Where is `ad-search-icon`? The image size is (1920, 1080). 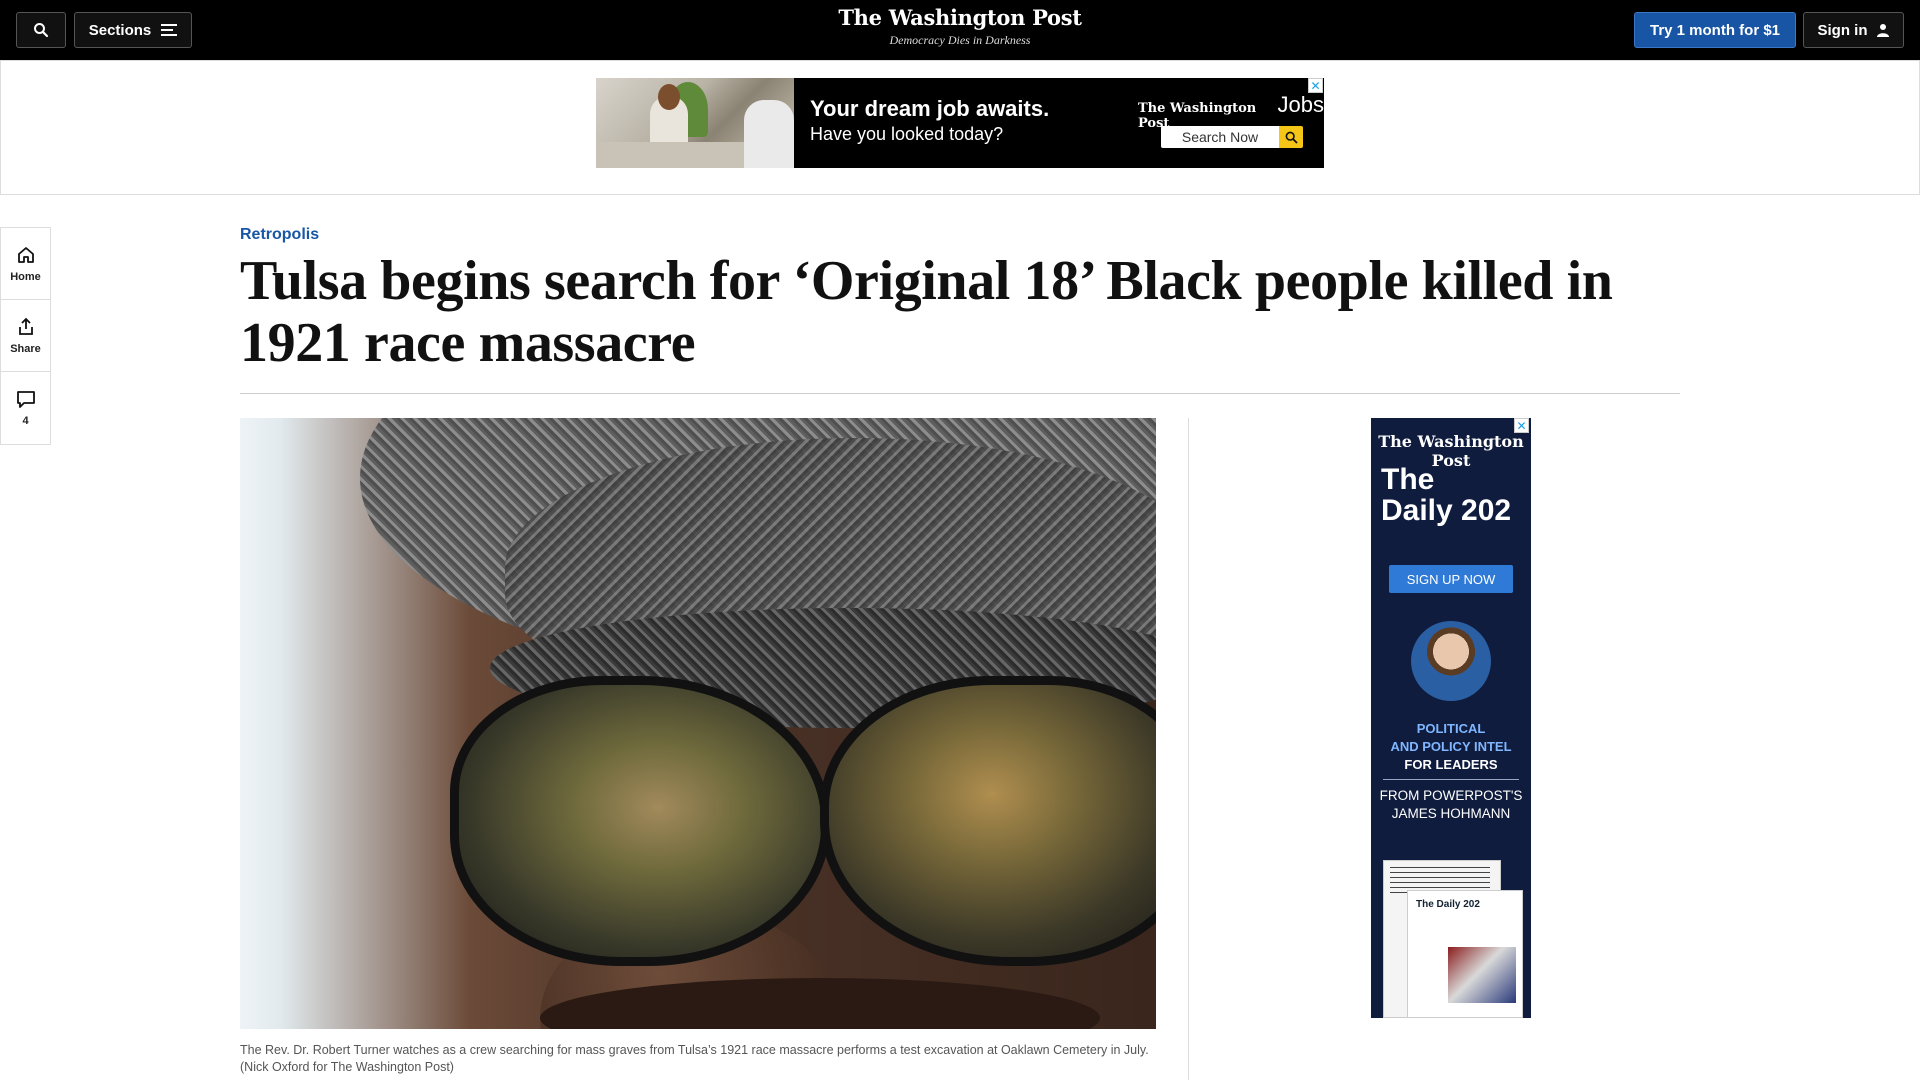 ad-search-icon is located at coordinates (1291, 137).